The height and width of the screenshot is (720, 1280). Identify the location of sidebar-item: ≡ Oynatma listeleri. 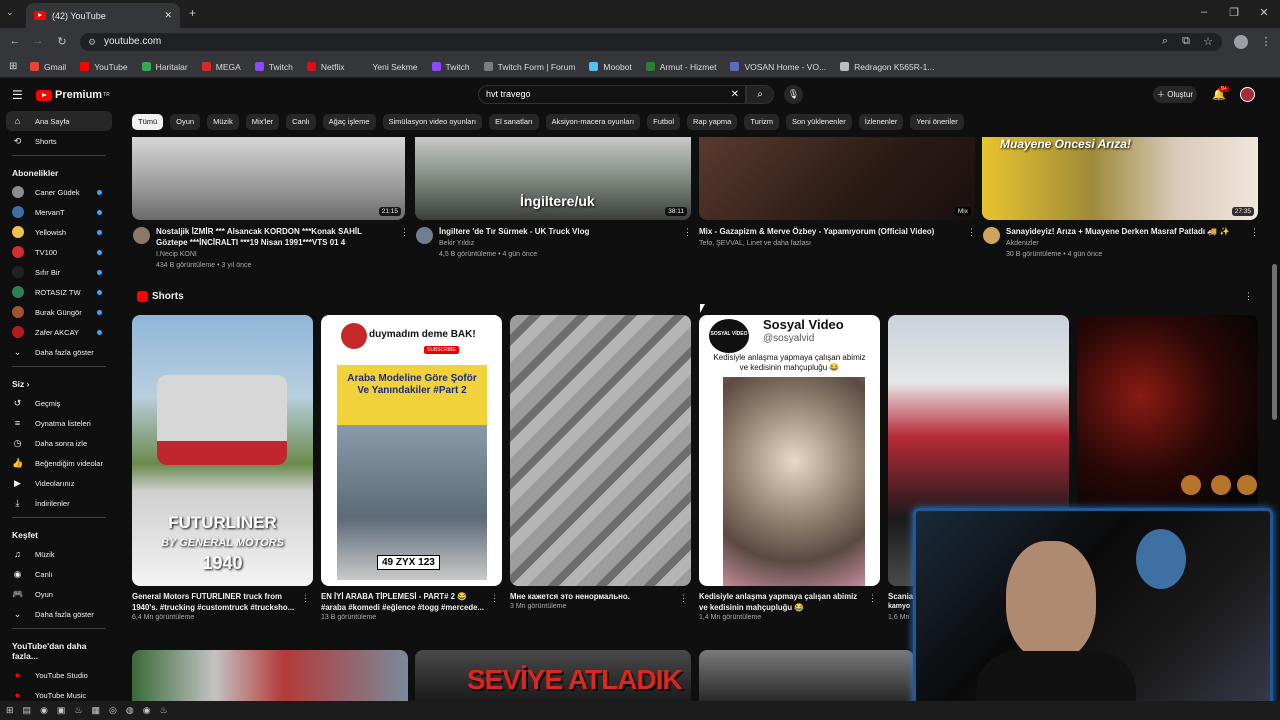
(59, 423).